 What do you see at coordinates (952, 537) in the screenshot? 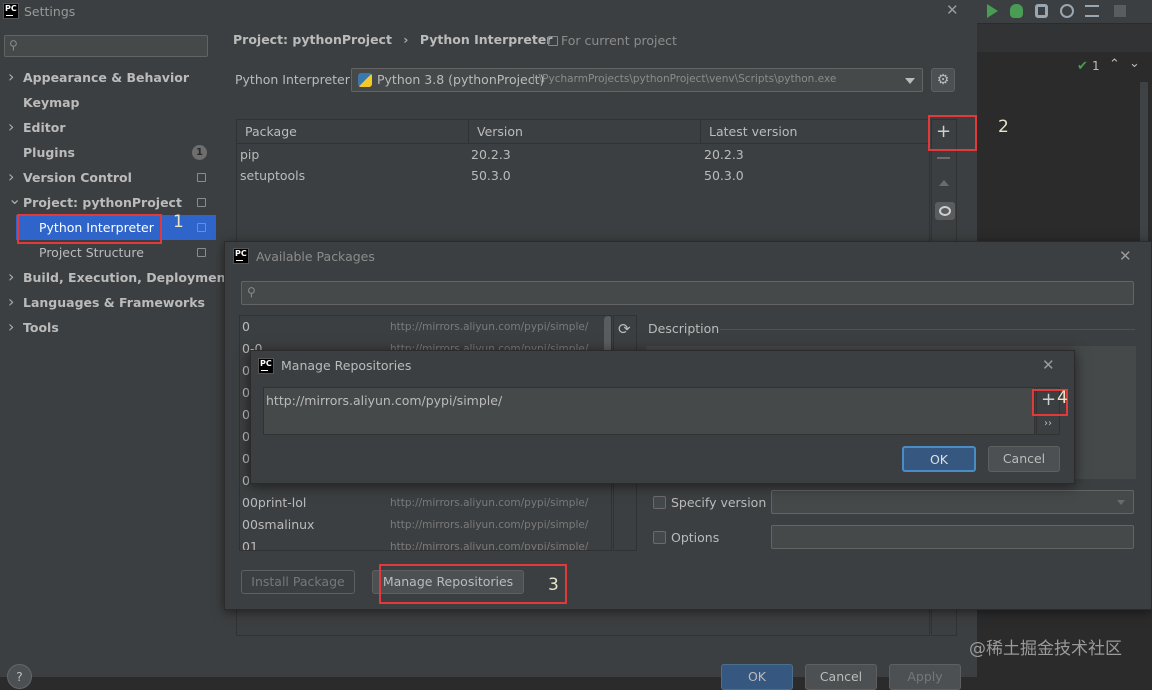
I see `options-input` at bounding box center [952, 537].